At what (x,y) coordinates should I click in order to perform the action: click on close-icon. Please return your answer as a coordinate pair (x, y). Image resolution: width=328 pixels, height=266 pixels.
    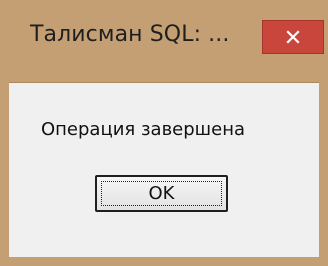
    Looking at the image, I should click on (293, 37).